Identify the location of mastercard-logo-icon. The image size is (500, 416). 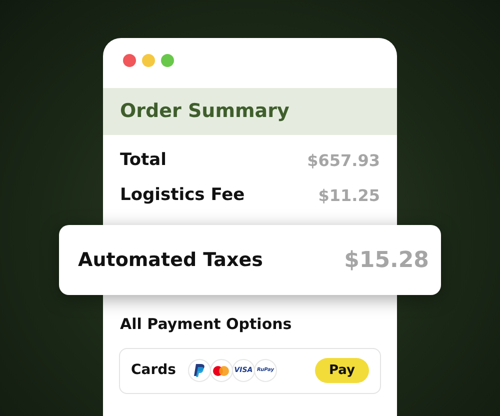
(221, 370).